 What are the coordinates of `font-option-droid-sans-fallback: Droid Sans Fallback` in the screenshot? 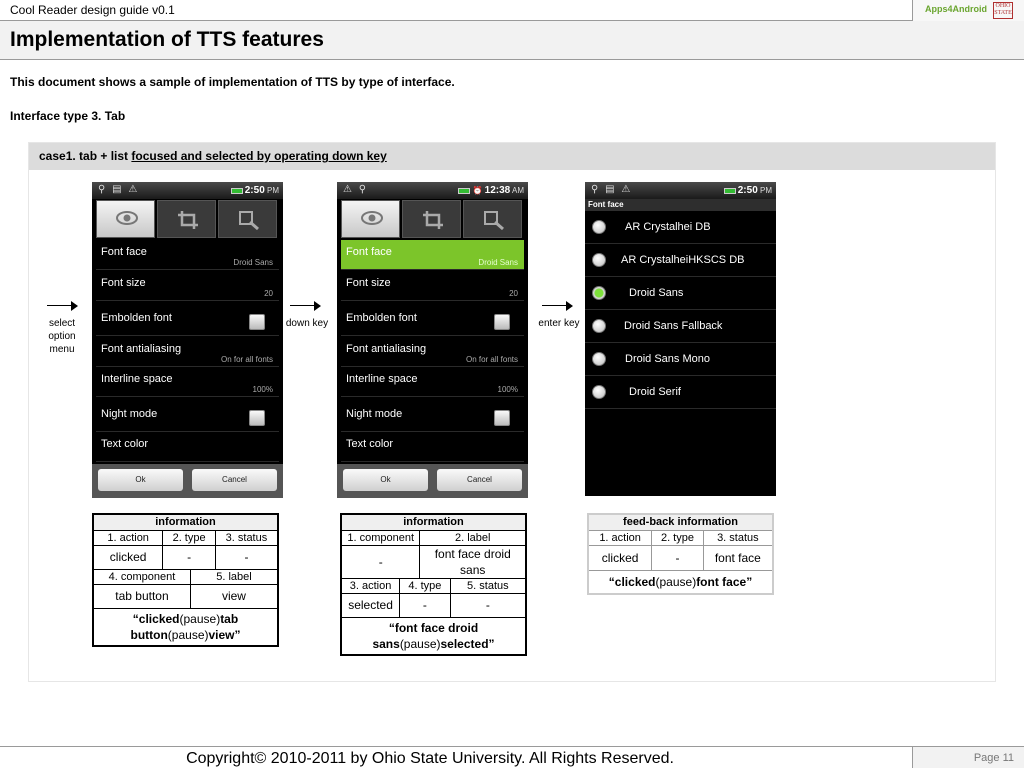 It's located at (680, 326).